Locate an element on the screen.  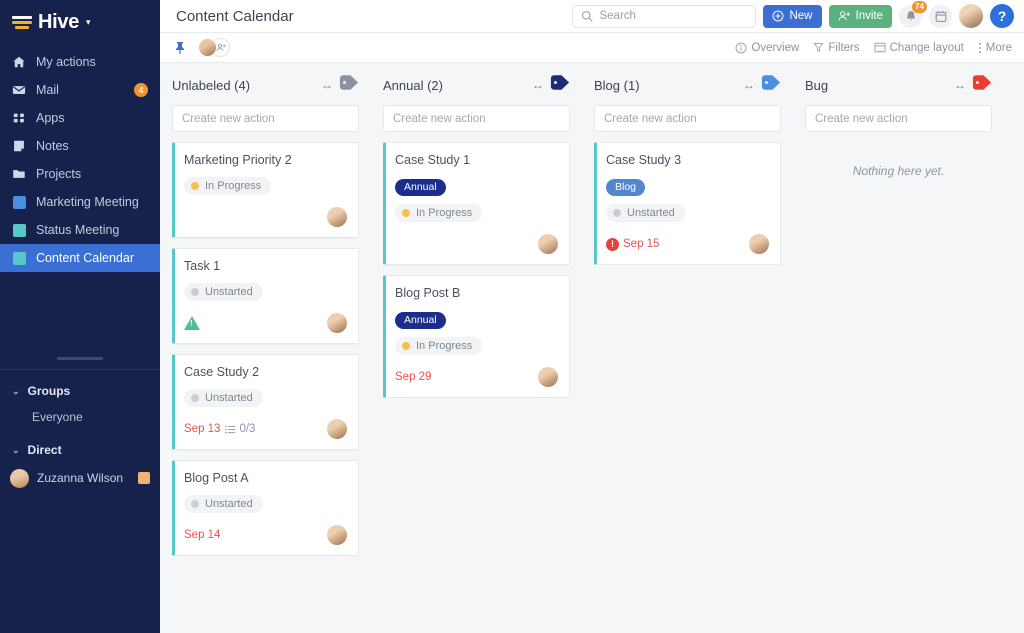
calendar-icon is located at coordinates (940, 16).